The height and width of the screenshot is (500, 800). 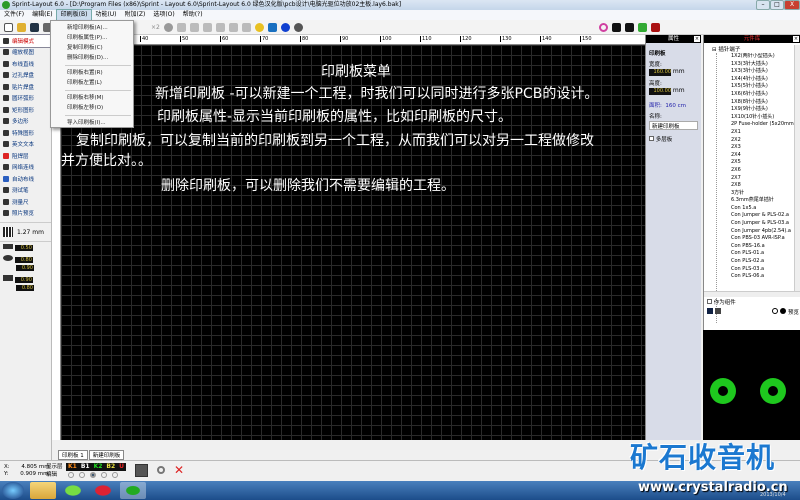 I want to click on menu-help: 帮助(?), so click(x=193, y=15).